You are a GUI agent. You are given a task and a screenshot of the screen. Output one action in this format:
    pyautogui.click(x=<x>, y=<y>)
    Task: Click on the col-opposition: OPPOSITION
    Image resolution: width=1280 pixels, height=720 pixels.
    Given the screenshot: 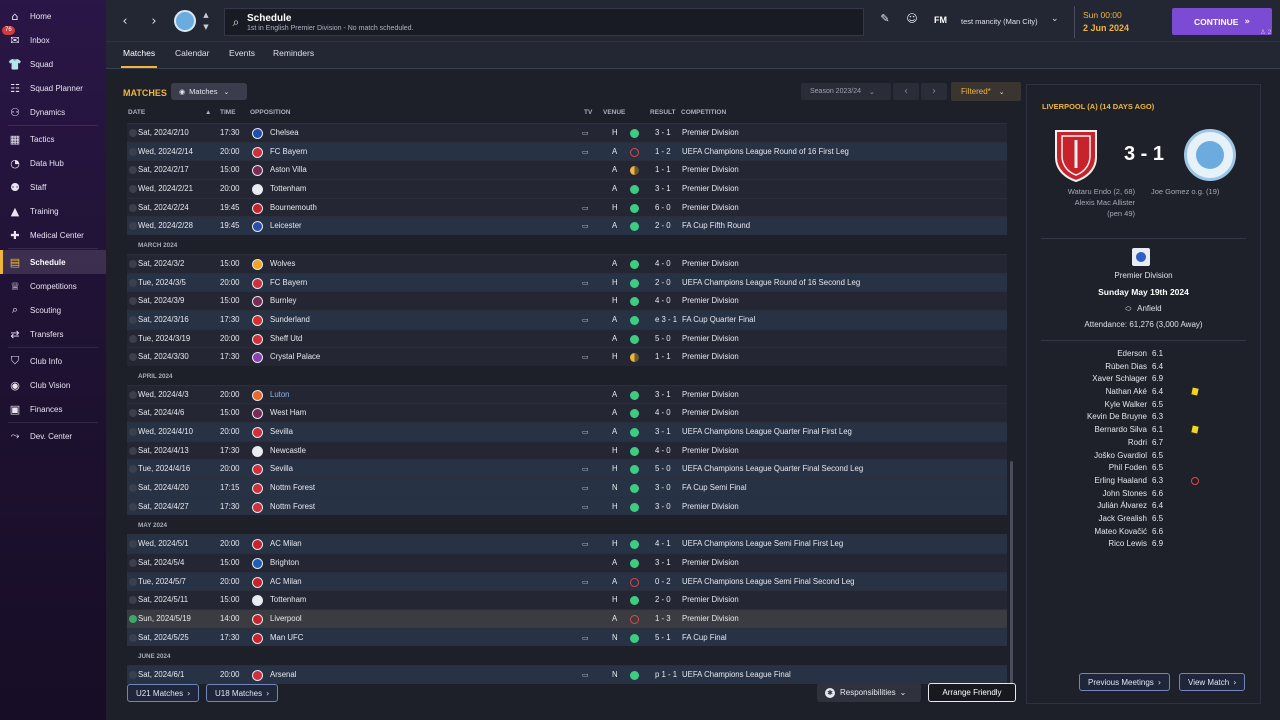 What is the action you would take?
    pyautogui.click(x=270, y=112)
    